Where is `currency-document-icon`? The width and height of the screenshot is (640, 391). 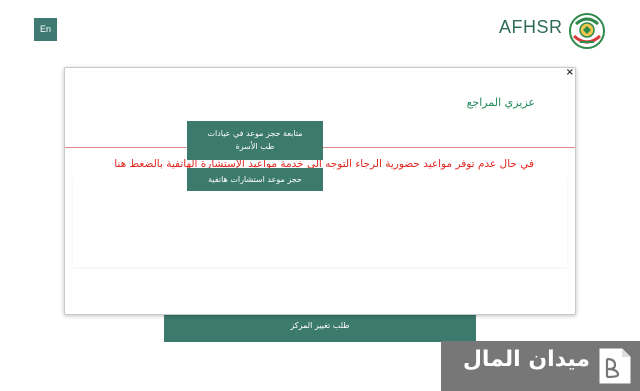 currency-document-icon is located at coordinates (615, 366).